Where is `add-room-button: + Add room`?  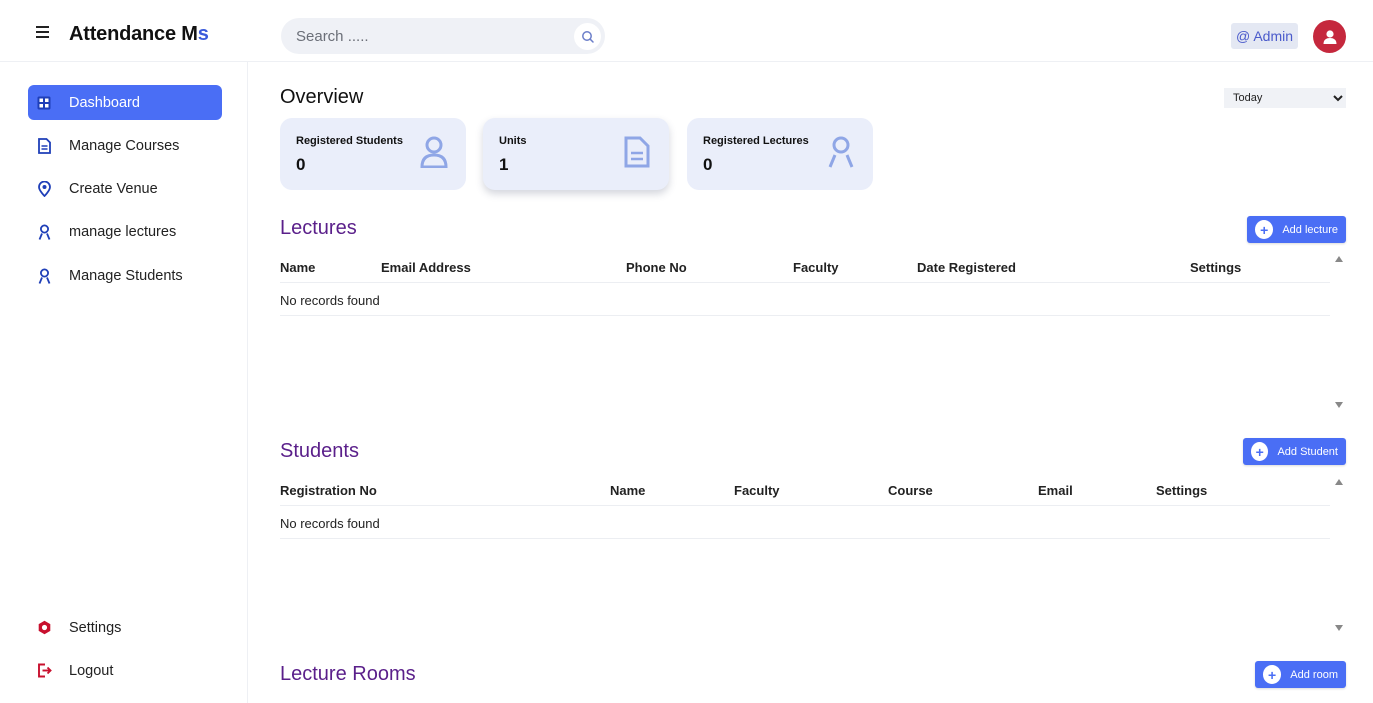 add-room-button: + Add room is located at coordinates (1300, 674).